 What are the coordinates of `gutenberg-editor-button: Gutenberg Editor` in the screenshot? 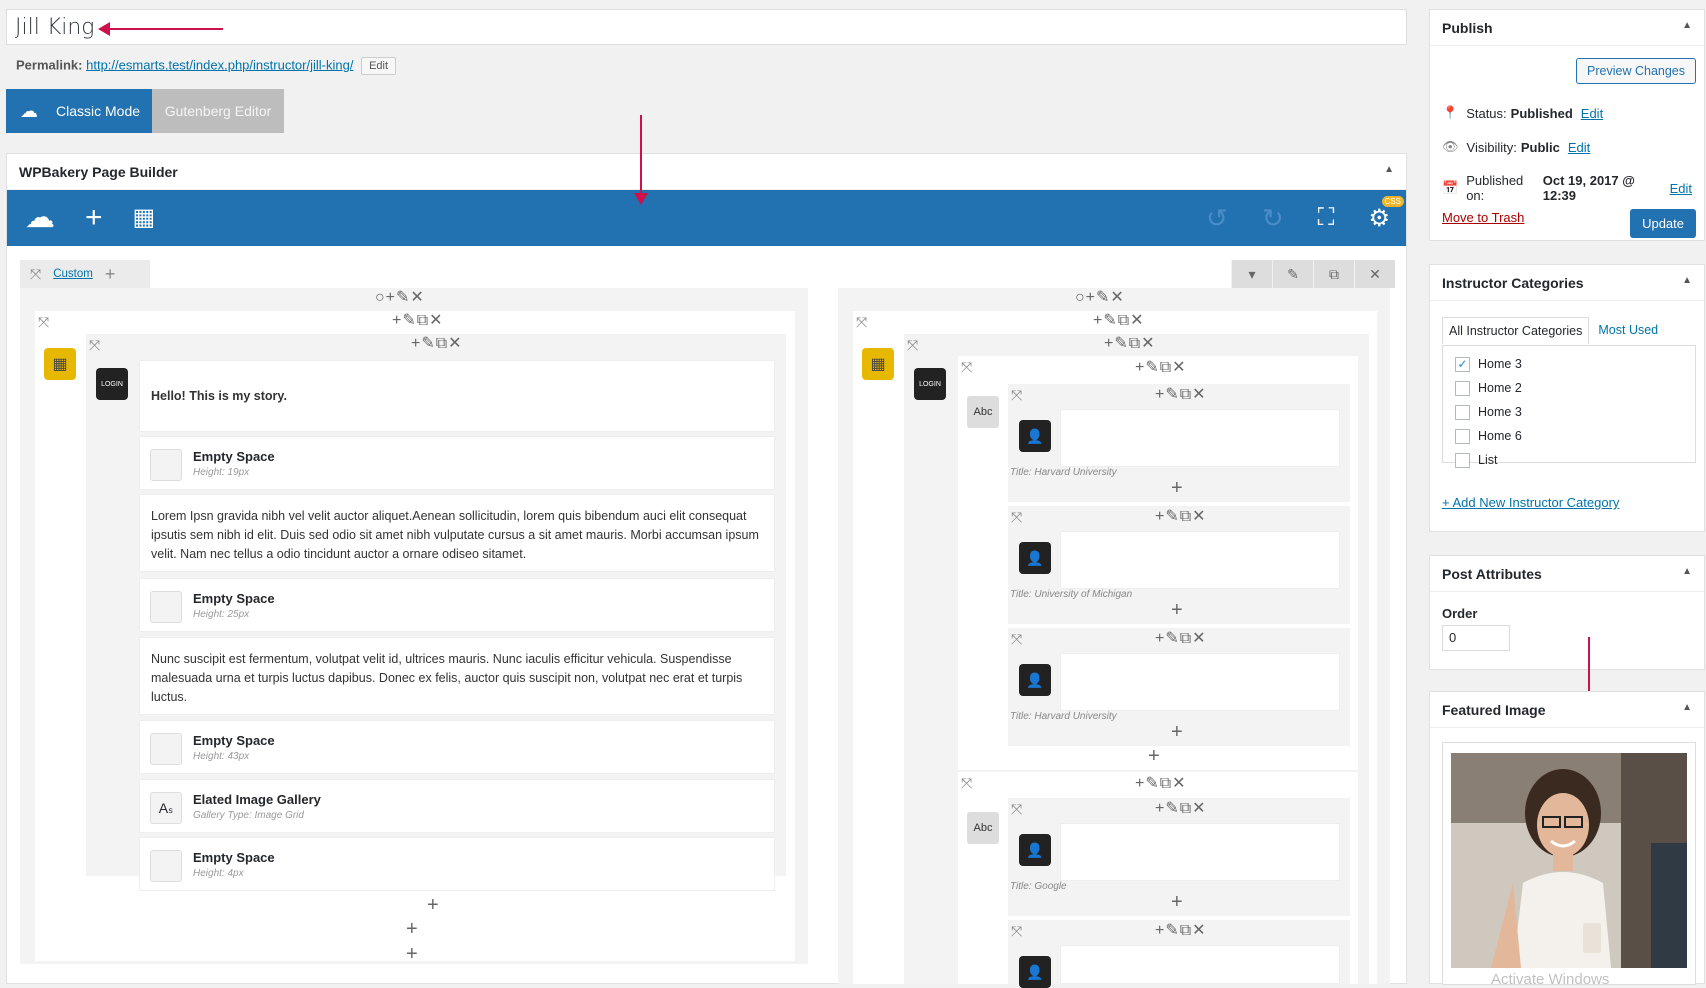 It's located at (218, 111).